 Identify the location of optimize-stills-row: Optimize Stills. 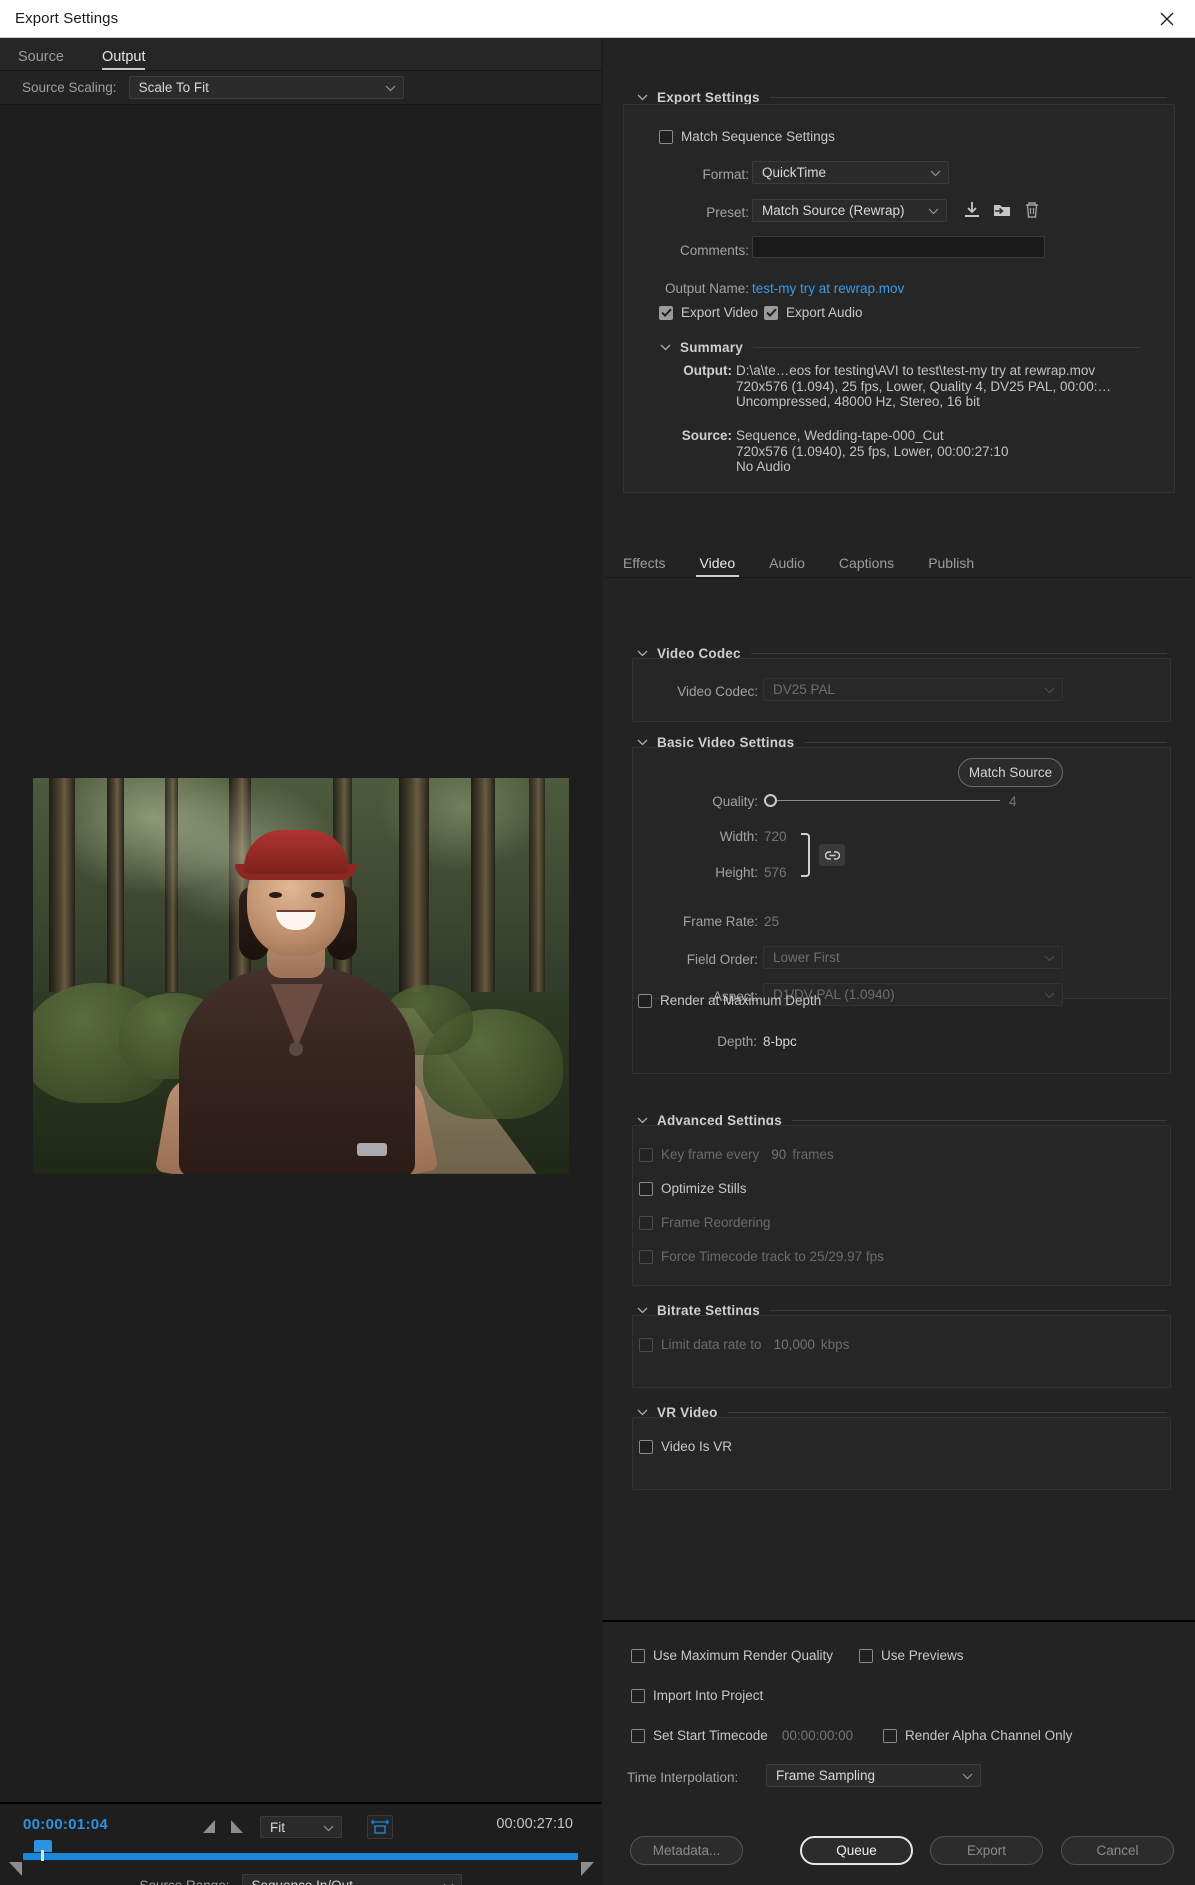
(693, 1188).